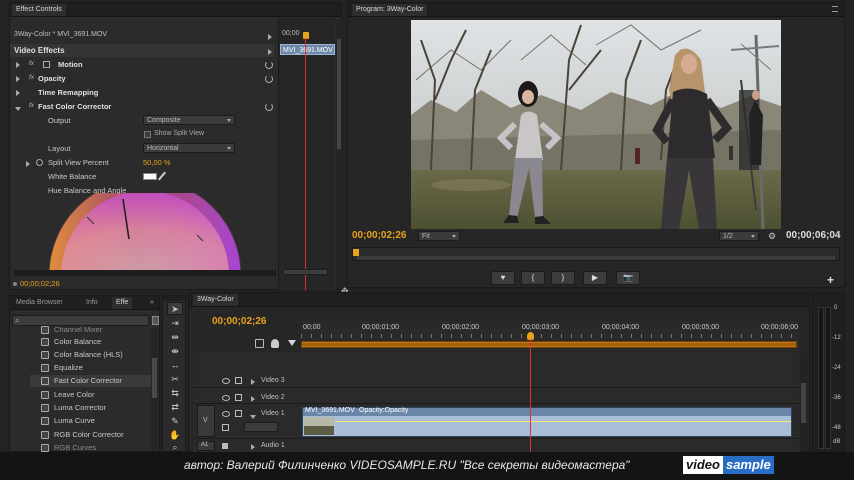 Image resolution: width=854 pixels, height=480 pixels. I want to click on play-button: ▶, so click(595, 278).